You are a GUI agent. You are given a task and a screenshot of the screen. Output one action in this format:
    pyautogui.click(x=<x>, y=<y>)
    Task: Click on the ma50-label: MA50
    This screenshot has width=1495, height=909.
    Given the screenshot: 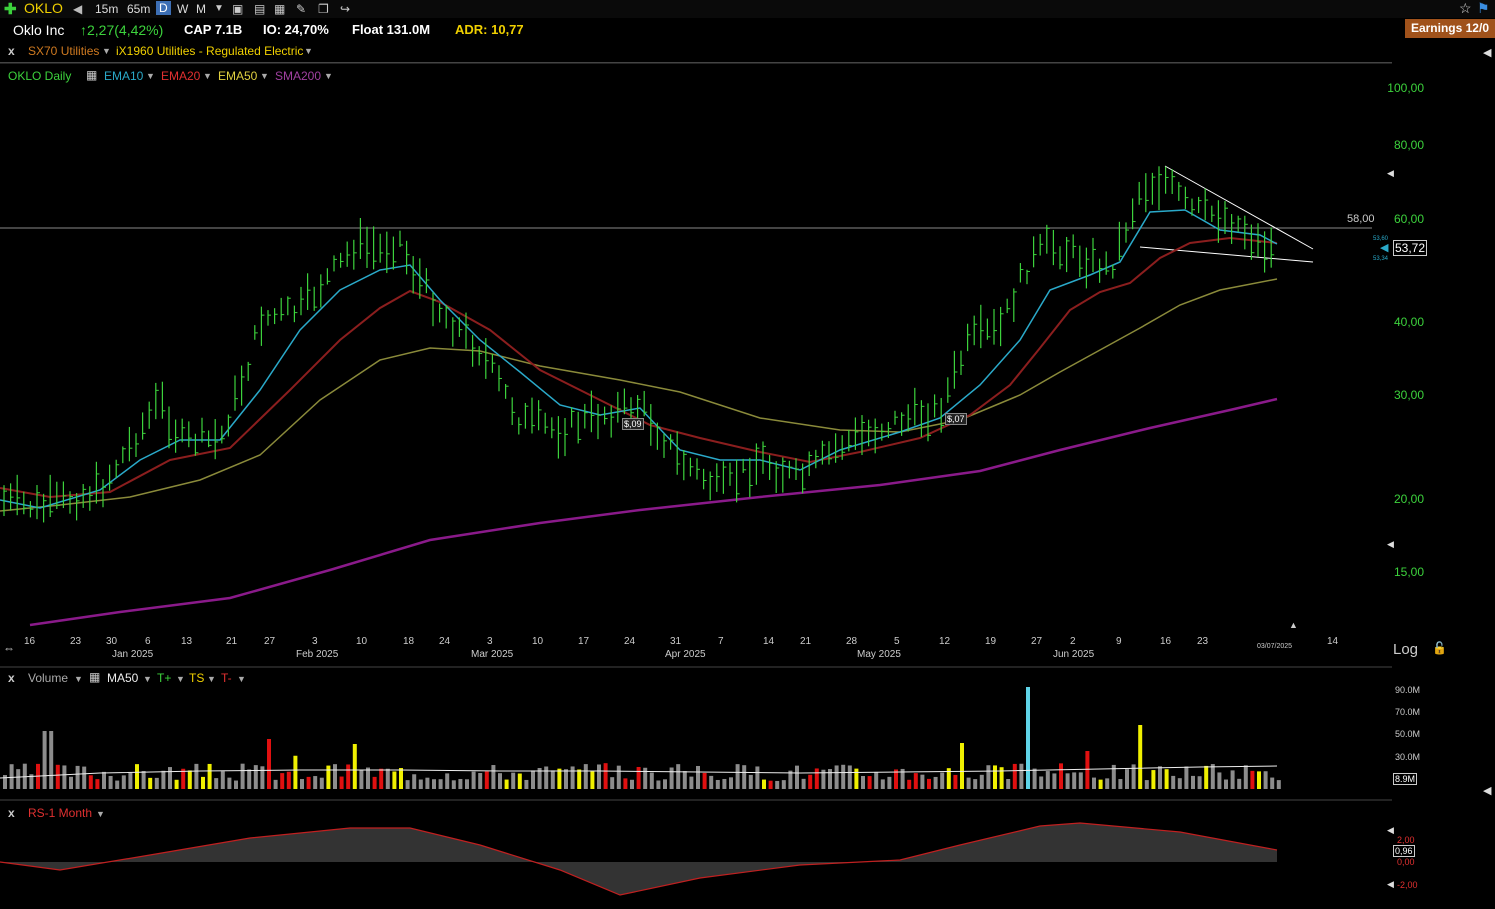 What is the action you would take?
    pyautogui.click(x=122, y=678)
    